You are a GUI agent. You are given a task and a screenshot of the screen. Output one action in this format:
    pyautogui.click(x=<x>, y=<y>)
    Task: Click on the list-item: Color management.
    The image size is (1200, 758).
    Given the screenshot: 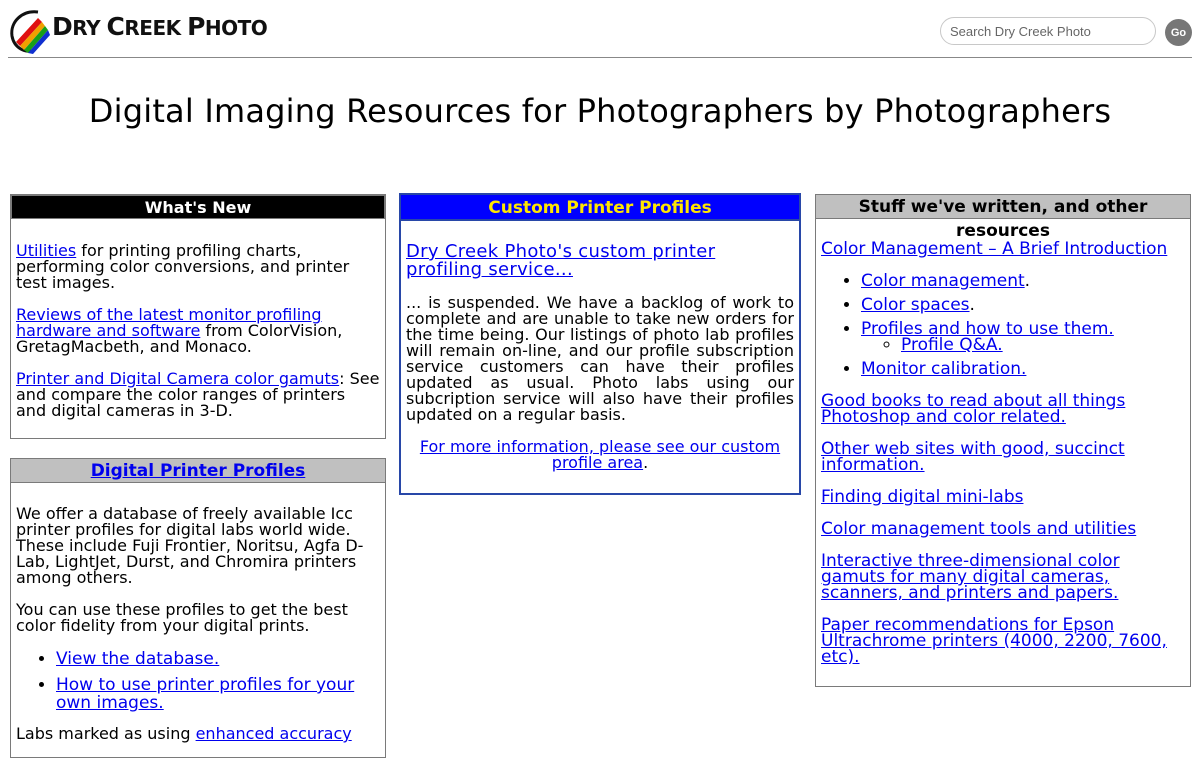 What is the action you would take?
    pyautogui.click(x=1023, y=281)
    